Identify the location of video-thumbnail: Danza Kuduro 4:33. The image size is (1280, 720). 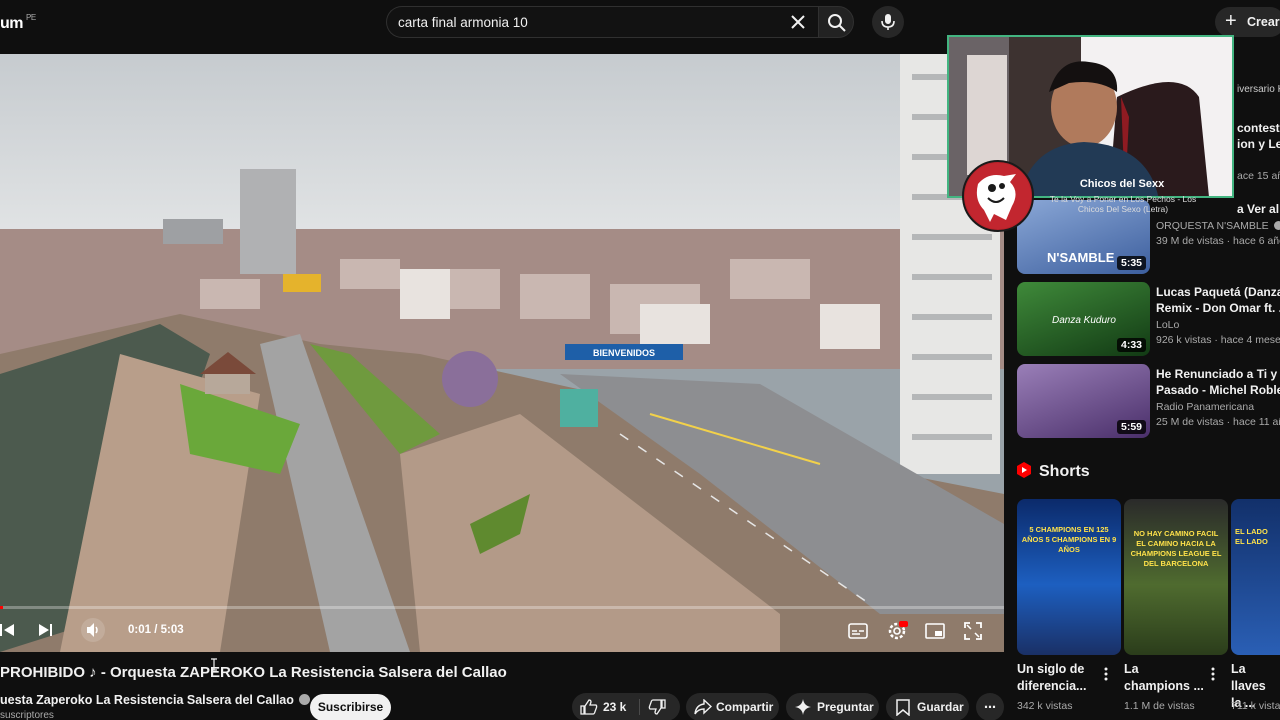
(1083, 319).